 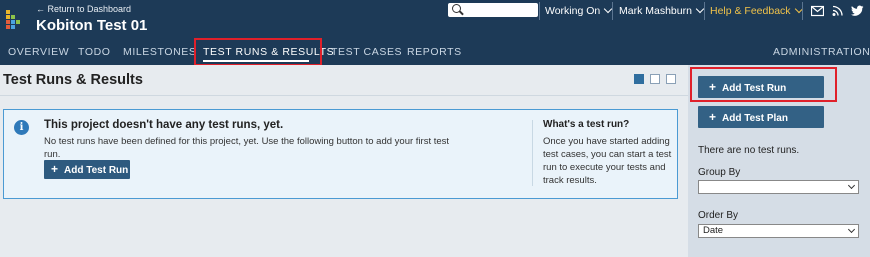 I want to click on add-test-run-button: + Add Test Run, so click(x=87, y=169).